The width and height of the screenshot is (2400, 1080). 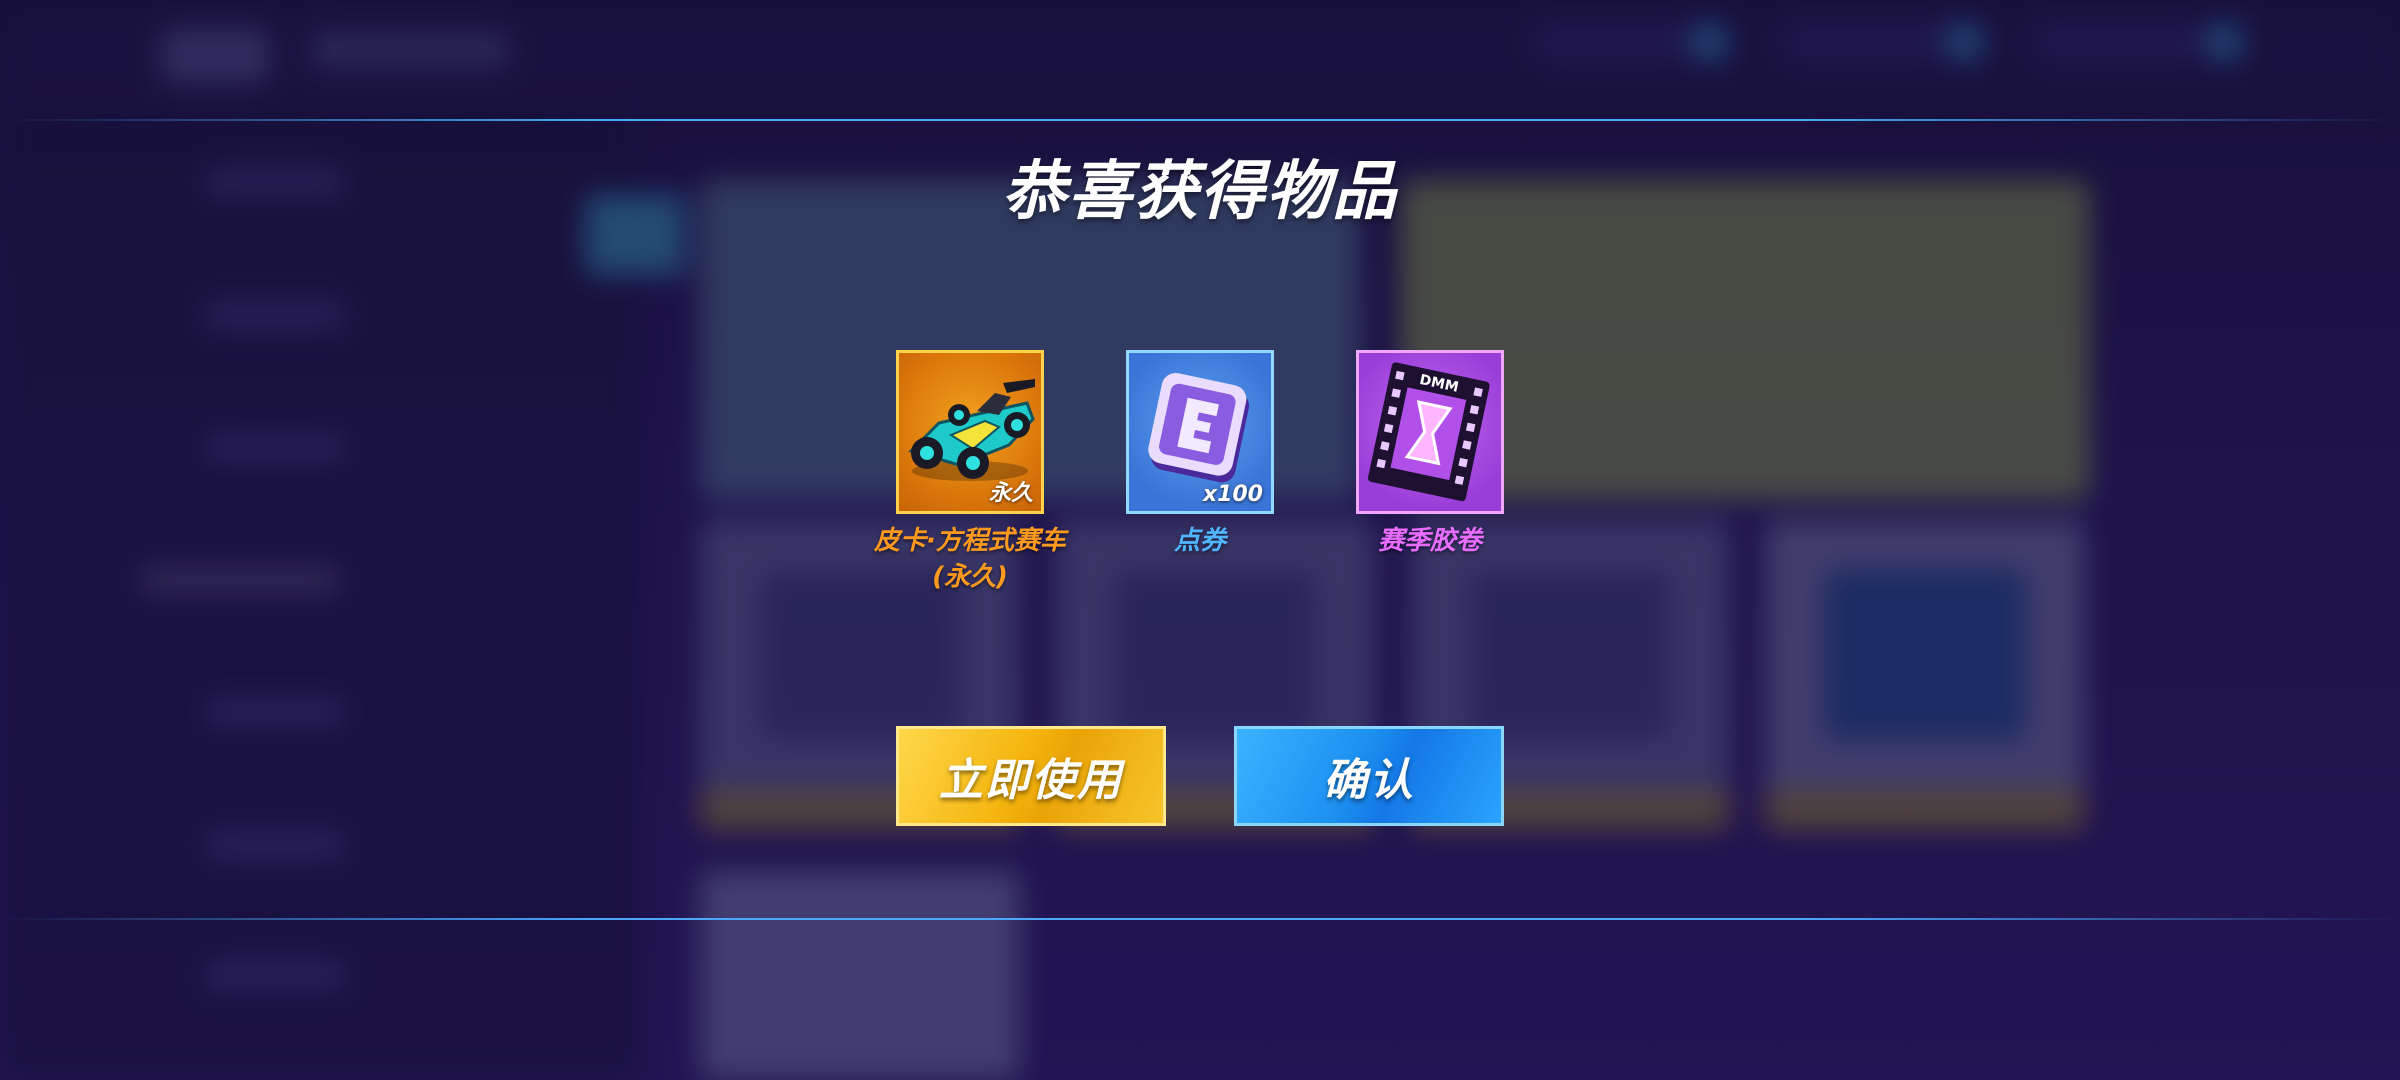 I want to click on use-now-button: 立即使用, so click(x=1031, y=776).